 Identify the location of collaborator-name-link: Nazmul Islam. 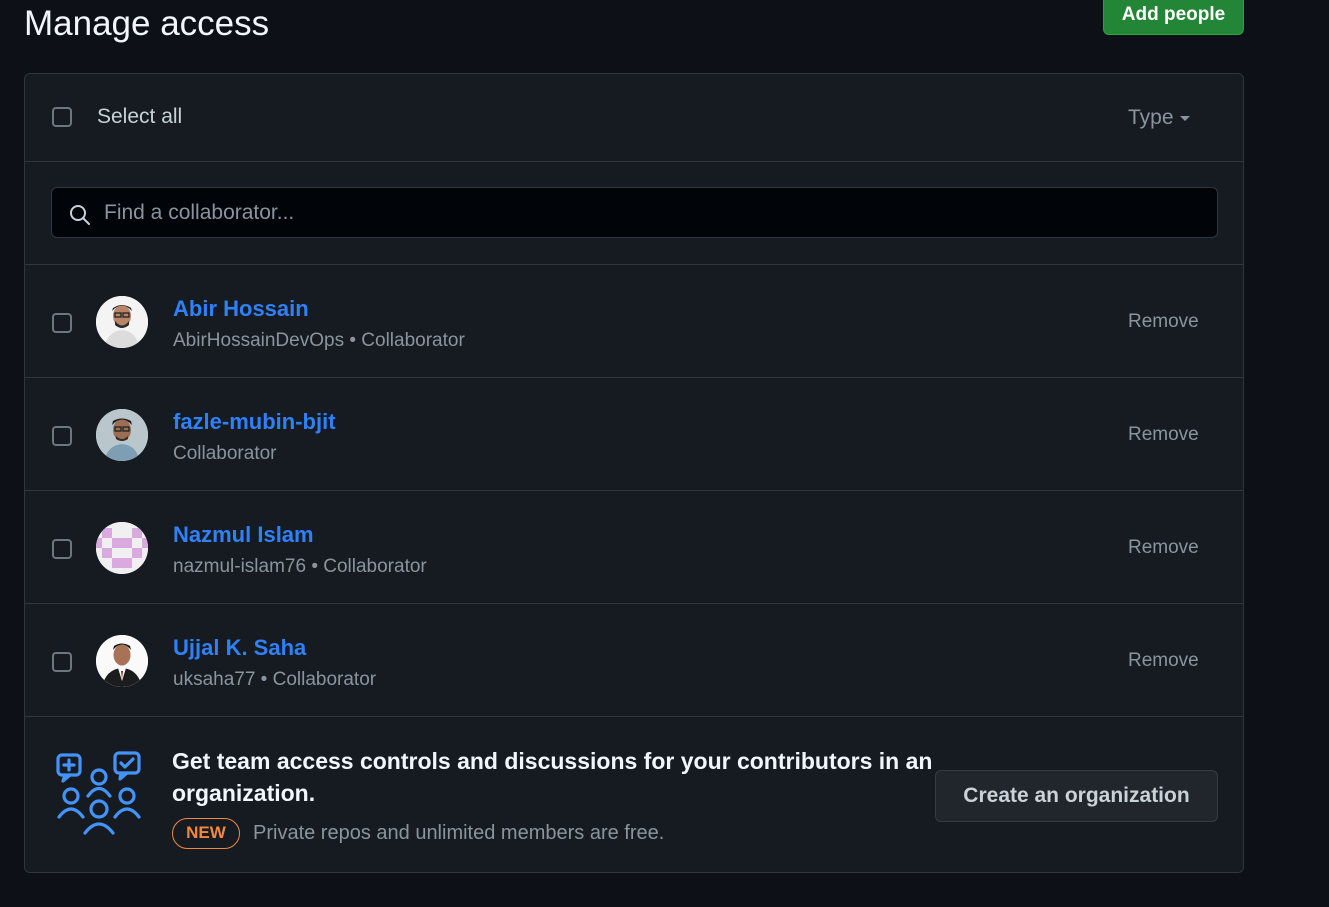
(243, 535).